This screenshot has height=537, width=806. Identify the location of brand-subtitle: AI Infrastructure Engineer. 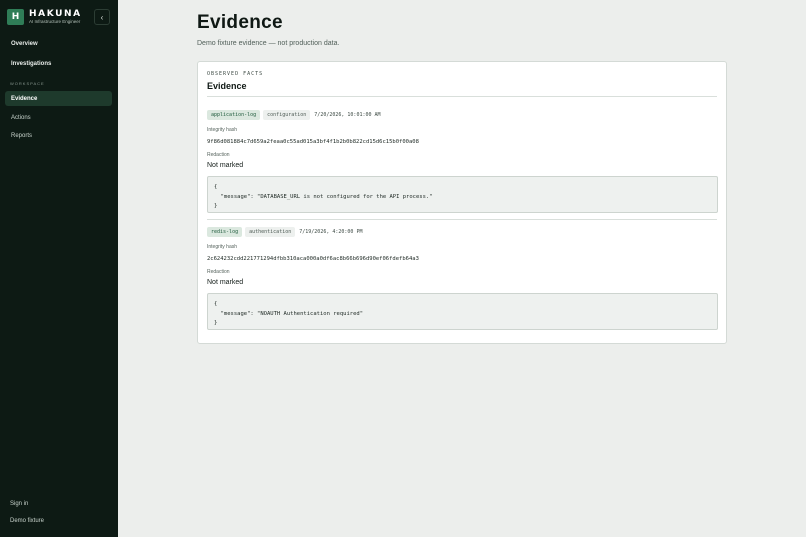
(55, 21).